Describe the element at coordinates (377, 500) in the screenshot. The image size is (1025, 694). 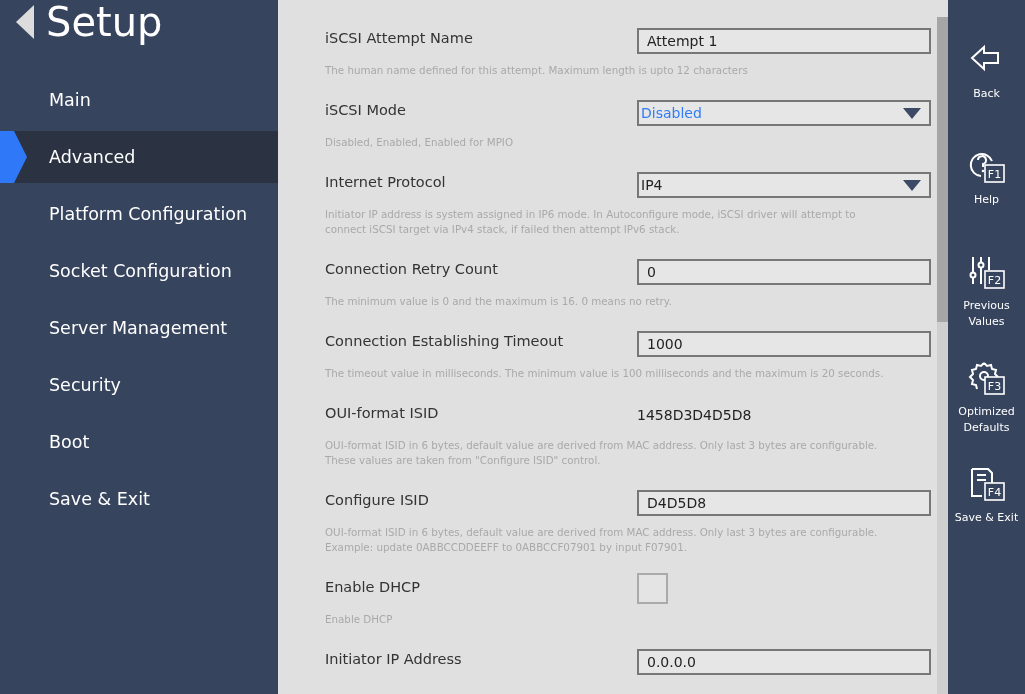
I see `setting-label: Configure ISID` at that location.